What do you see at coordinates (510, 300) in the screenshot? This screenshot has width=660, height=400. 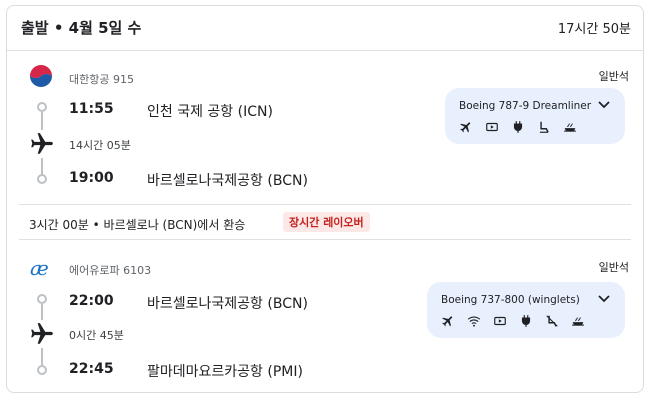 I see `aircraft-model: Boeing 737-800 (winglets)` at bounding box center [510, 300].